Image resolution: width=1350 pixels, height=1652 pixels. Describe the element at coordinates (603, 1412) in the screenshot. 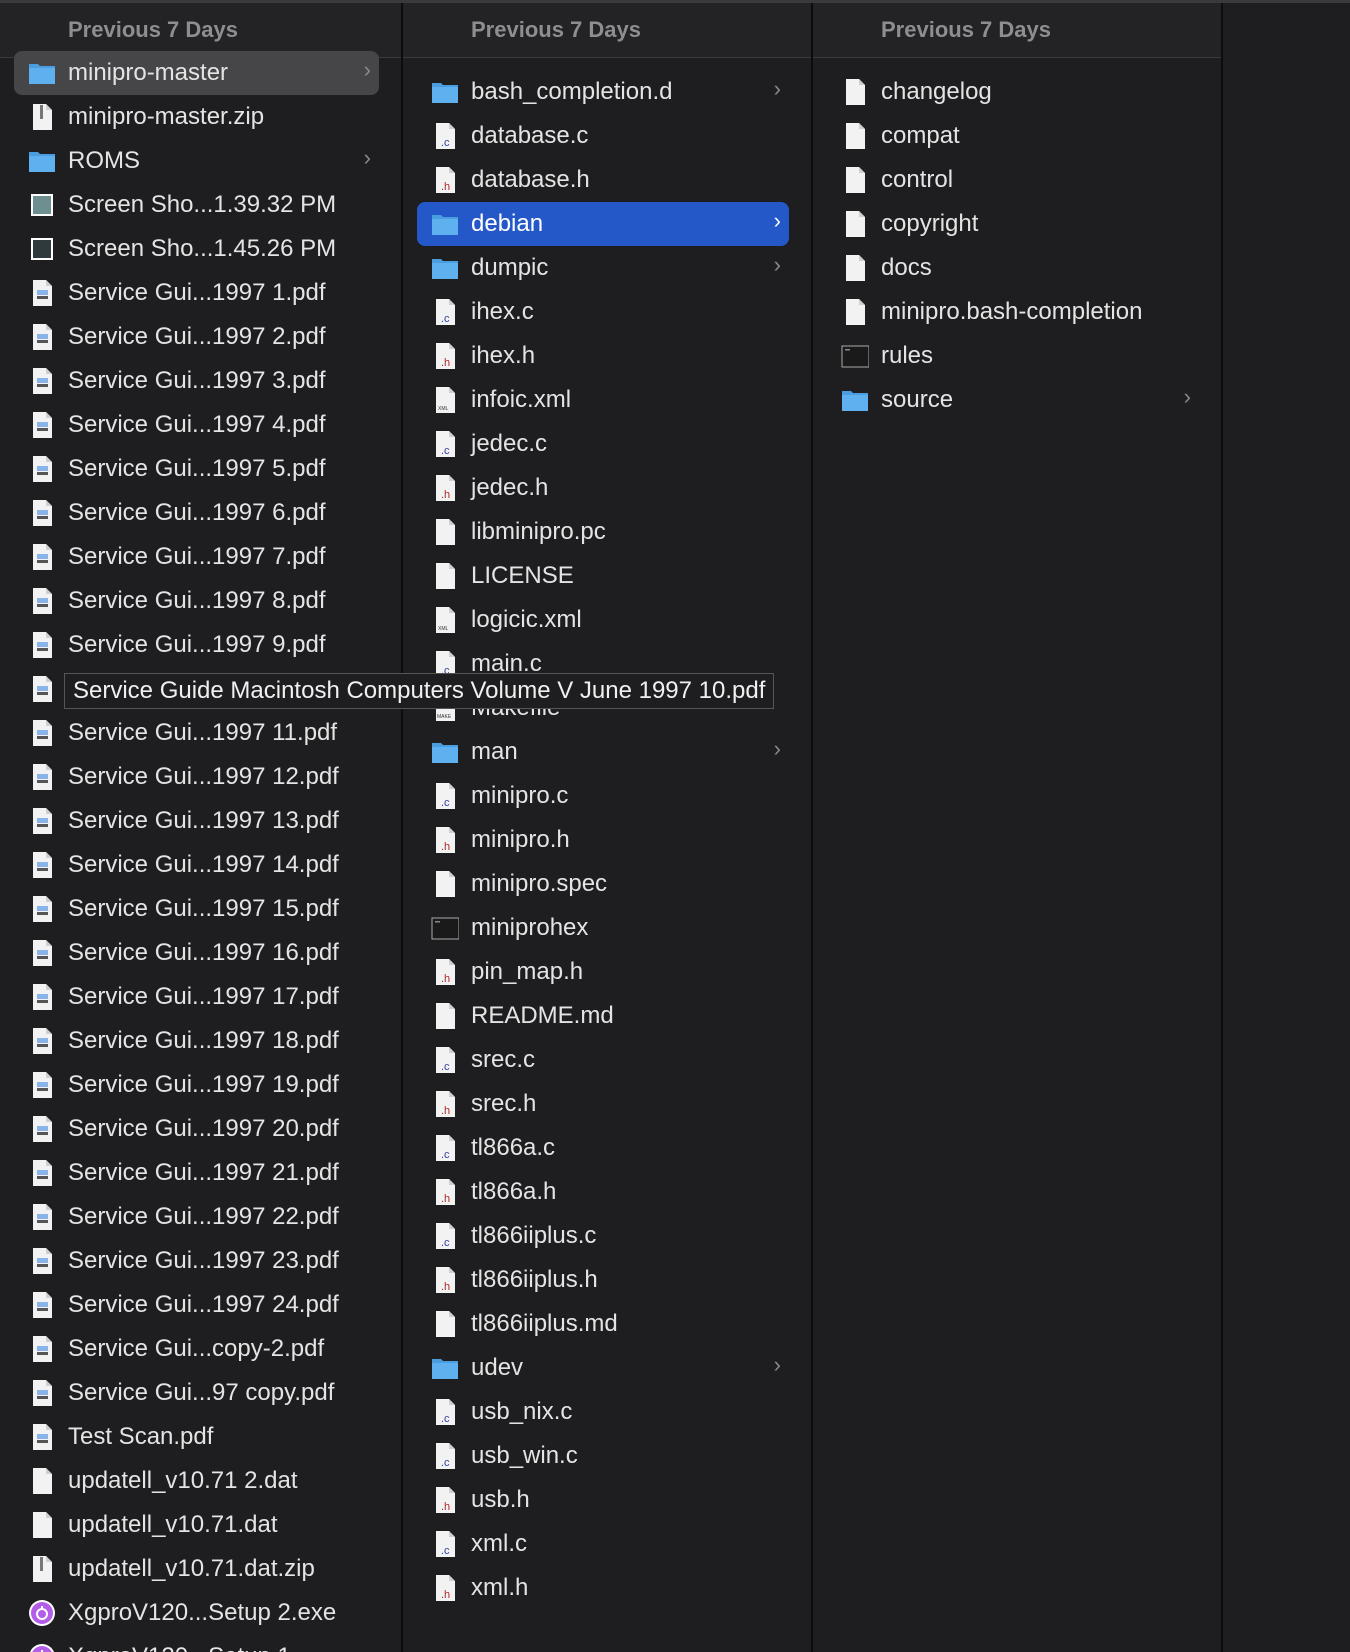

I see `file-row: .c usb_nix.c` at that location.